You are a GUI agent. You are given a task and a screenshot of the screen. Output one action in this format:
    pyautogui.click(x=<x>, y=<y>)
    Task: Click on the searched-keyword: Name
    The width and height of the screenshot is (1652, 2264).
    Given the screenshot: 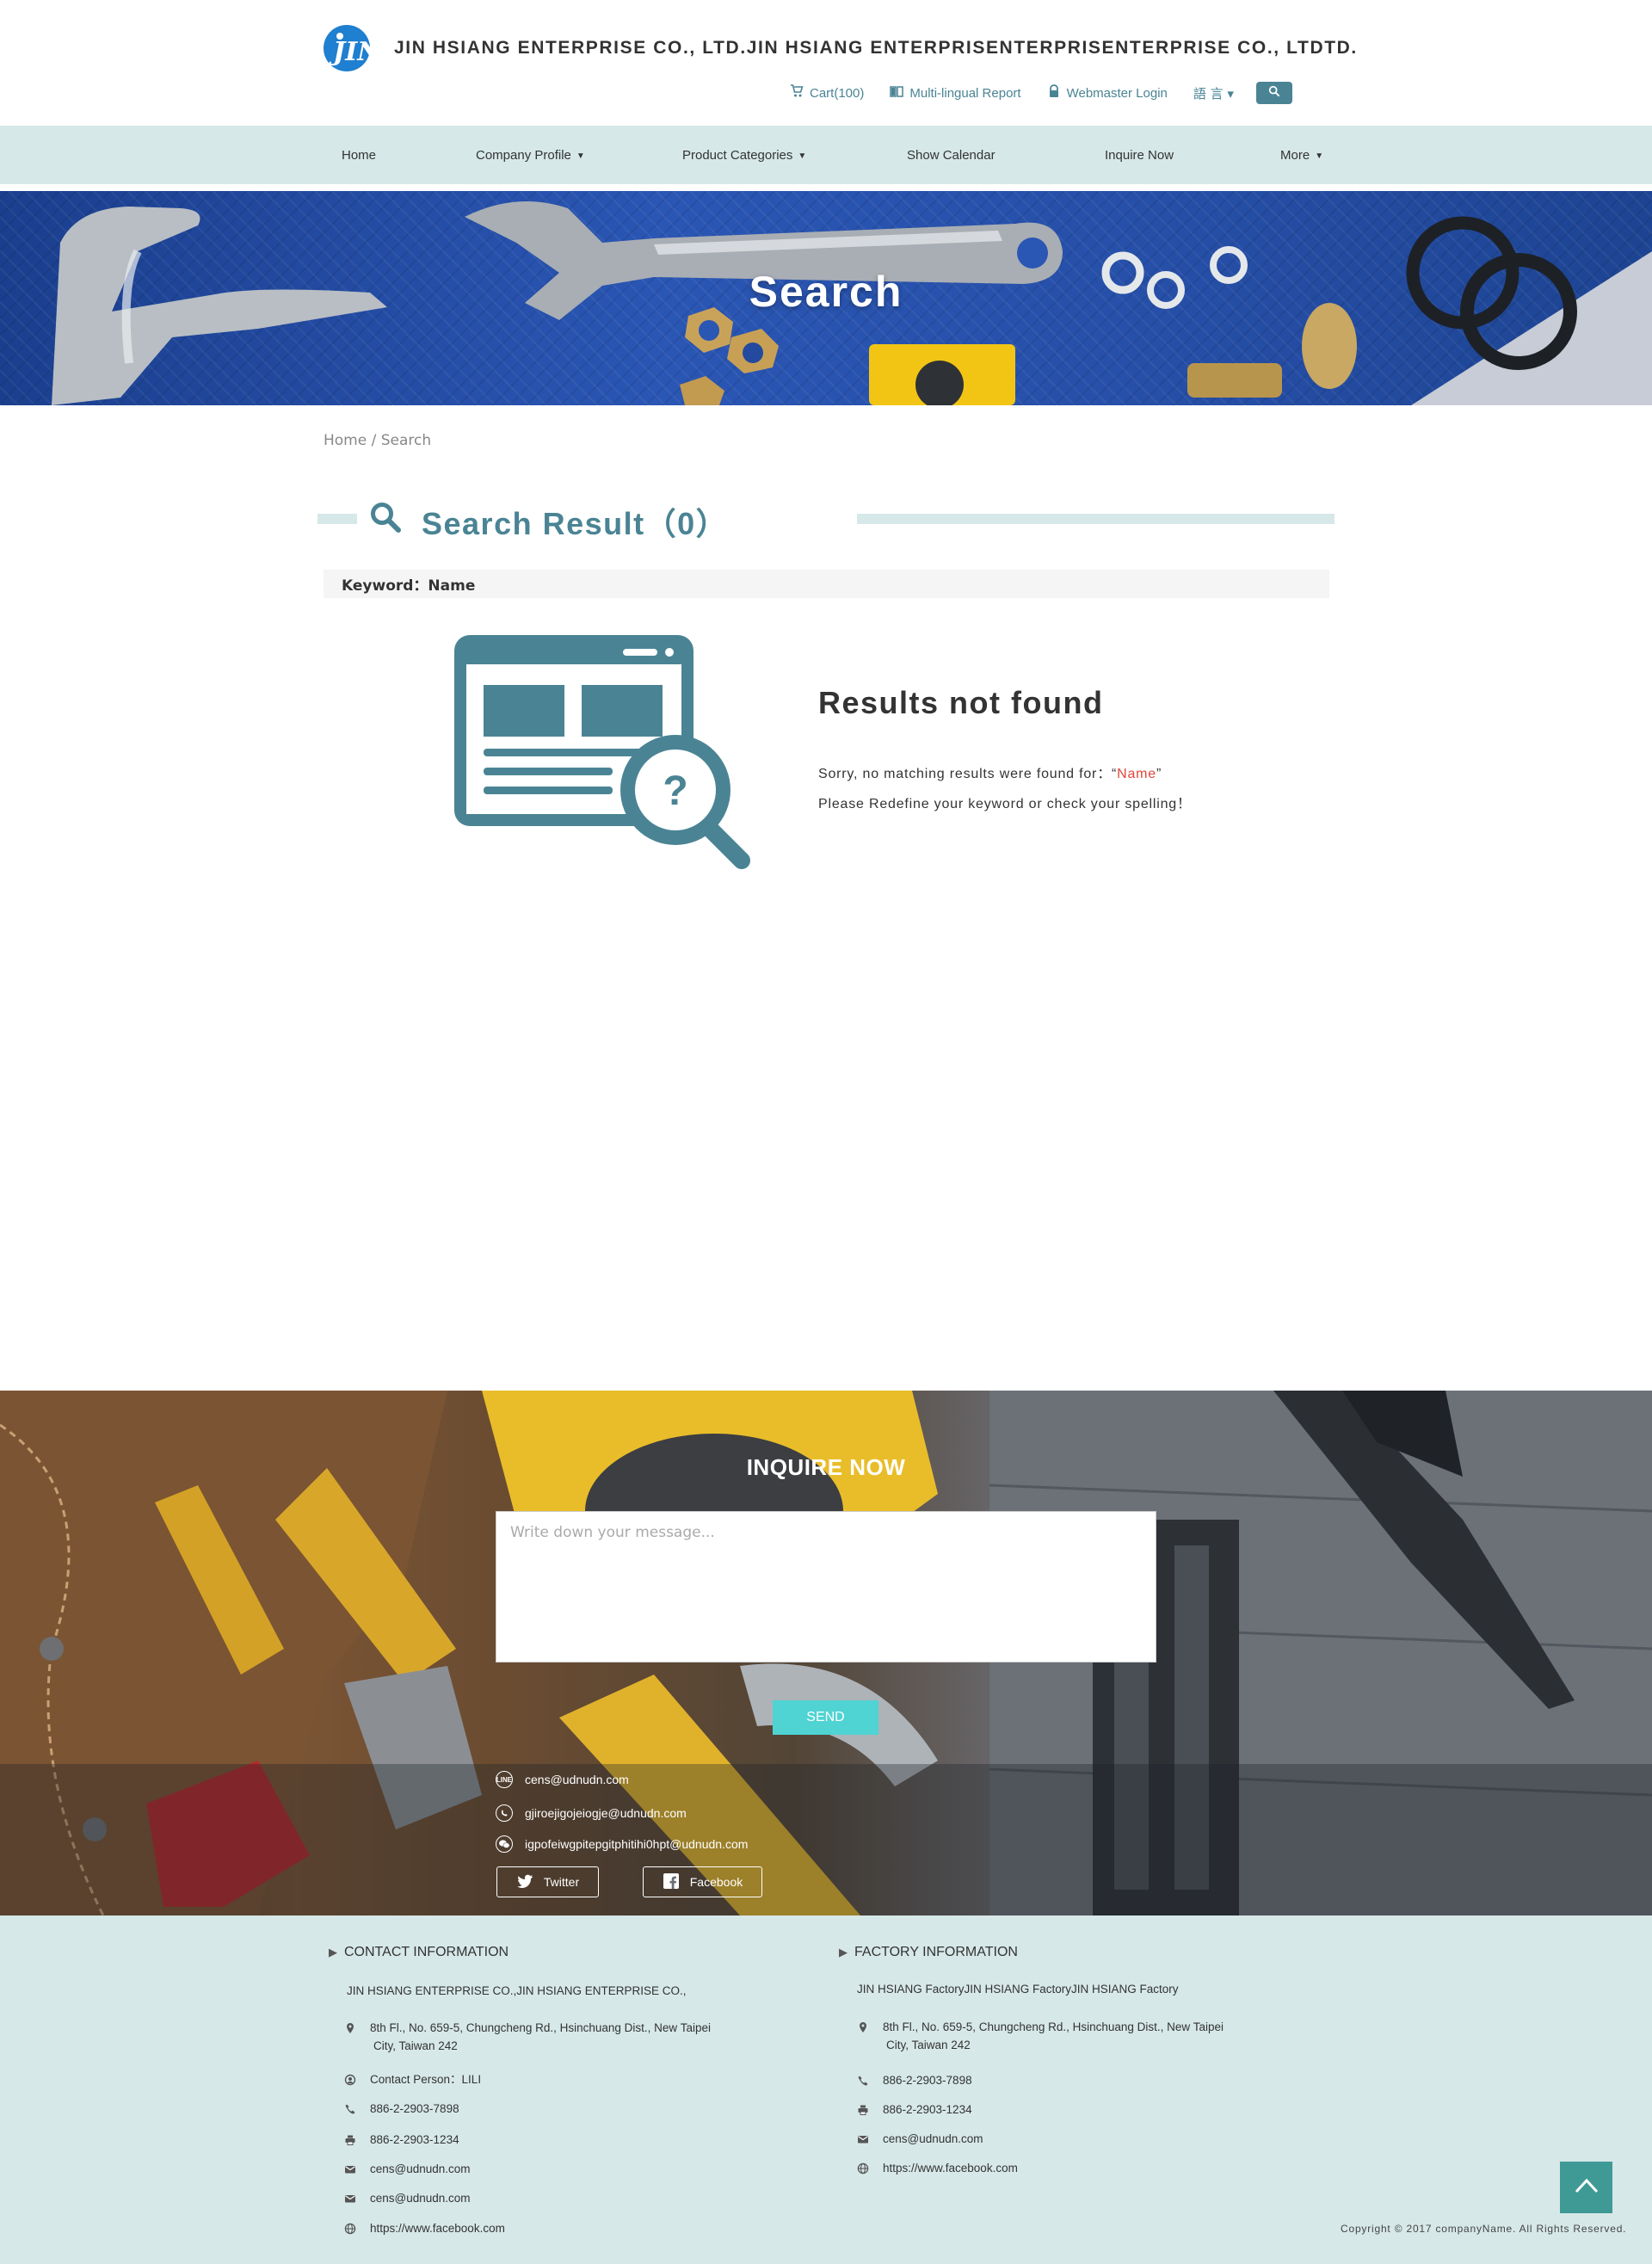 What is the action you would take?
    pyautogui.click(x=1137, y=774)
    